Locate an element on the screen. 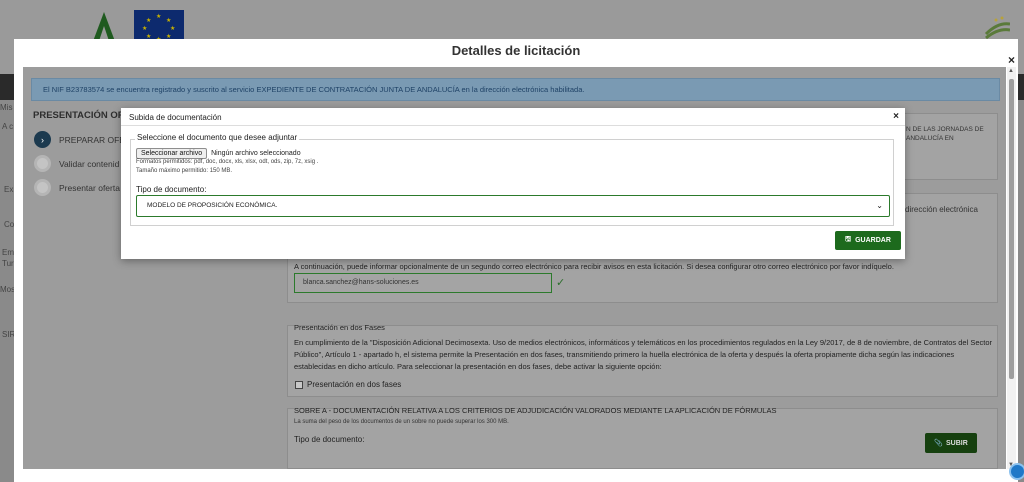 The height and width of the screenshot is (482, 1024). save-button: 🖫 GUARDAR is located at coordinates (868, 240).